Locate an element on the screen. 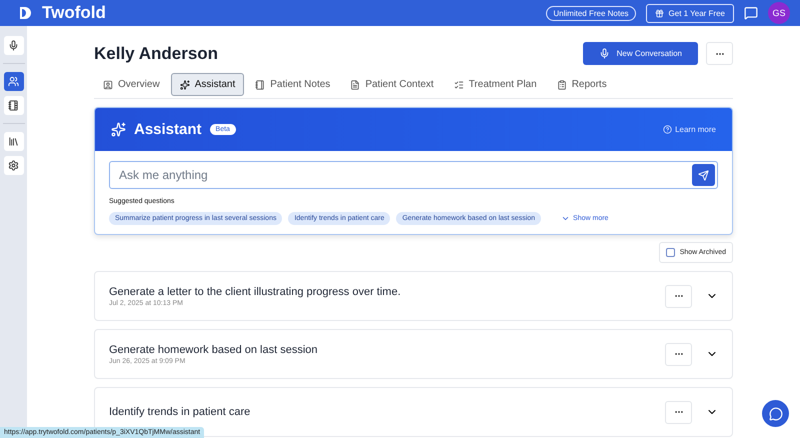 The height and width of the screenshot is (438, 800). clipboard-icon is located at coordinates (561, 85).